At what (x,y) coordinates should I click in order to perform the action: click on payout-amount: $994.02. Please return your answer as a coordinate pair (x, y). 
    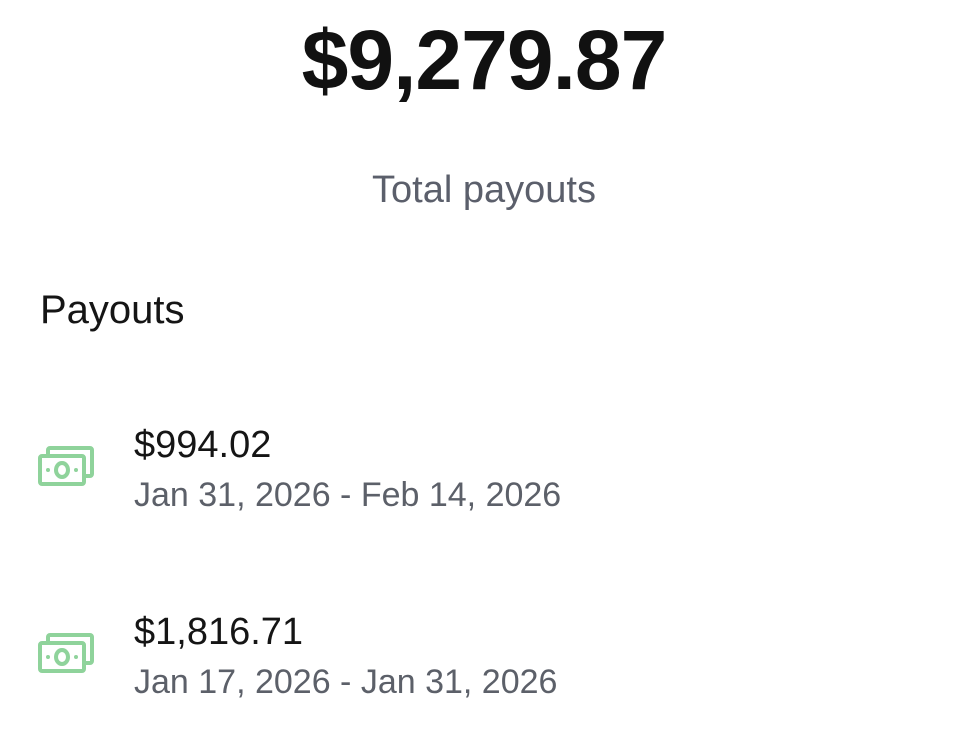
    Looking at the image, I should click on (203, 445).